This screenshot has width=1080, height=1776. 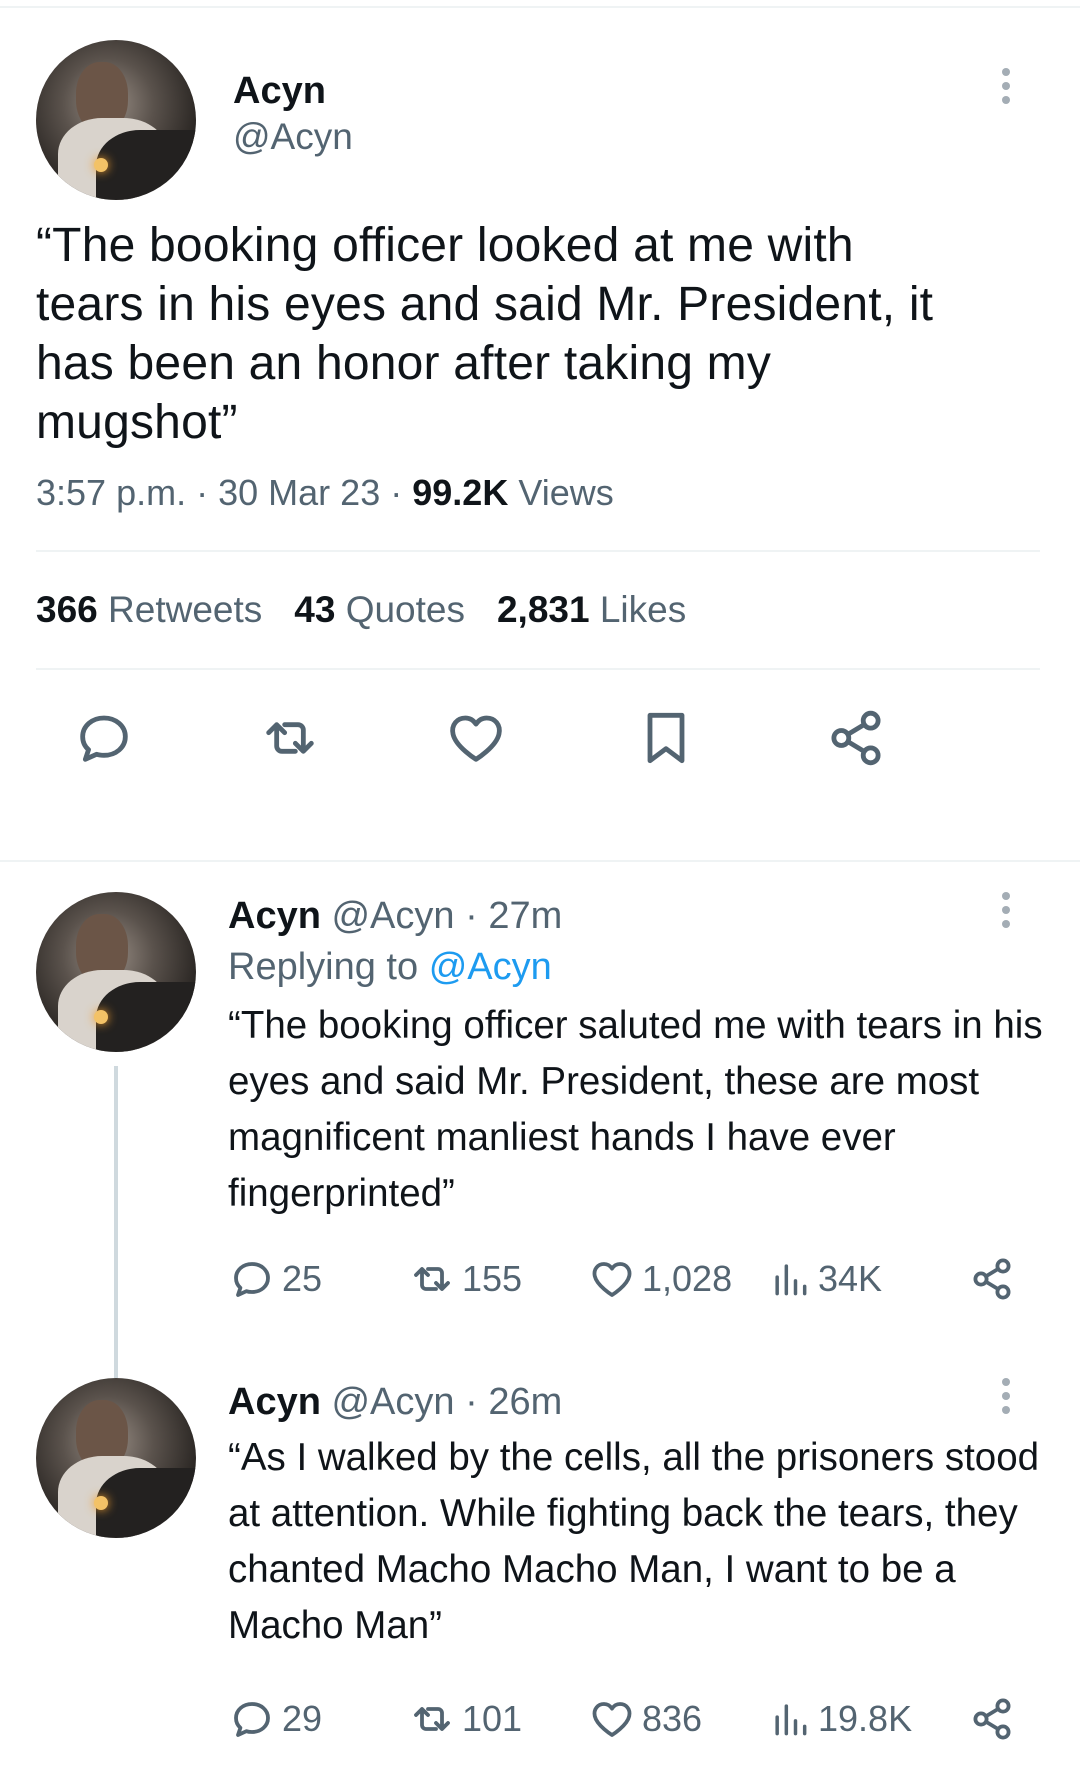 I want to click on likes-count: 2,831, so click(x=543, y=609).